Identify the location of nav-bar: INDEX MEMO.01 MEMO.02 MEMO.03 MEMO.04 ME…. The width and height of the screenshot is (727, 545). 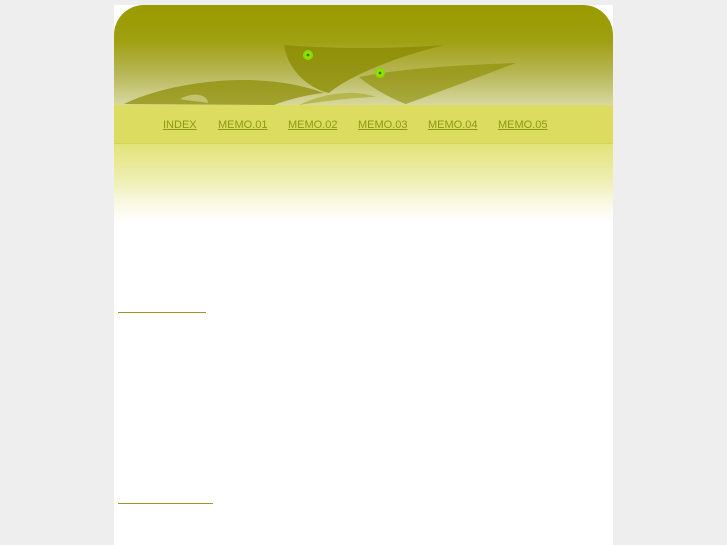
(363, 124).